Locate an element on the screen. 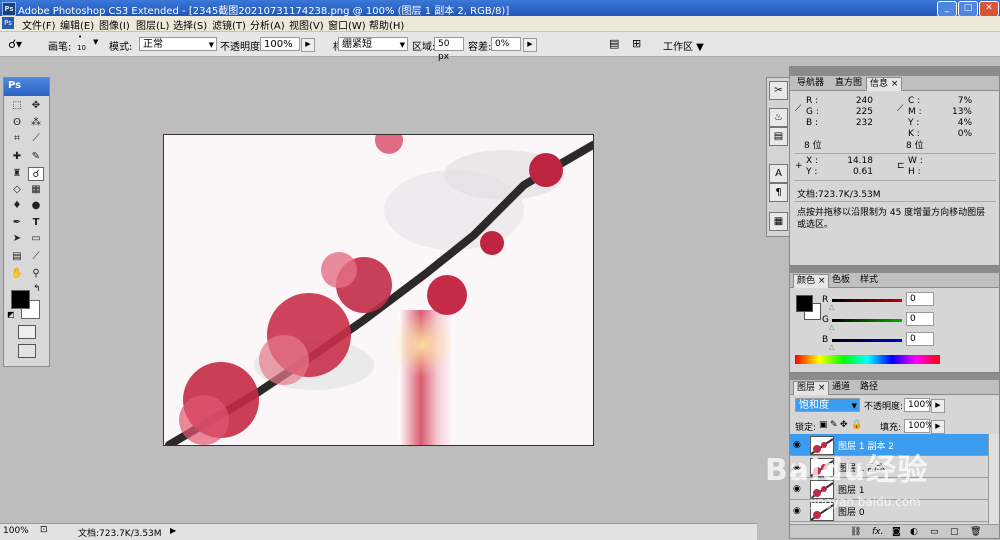  notes-tool-icon: ▤ is located at coordinates (17, 257).